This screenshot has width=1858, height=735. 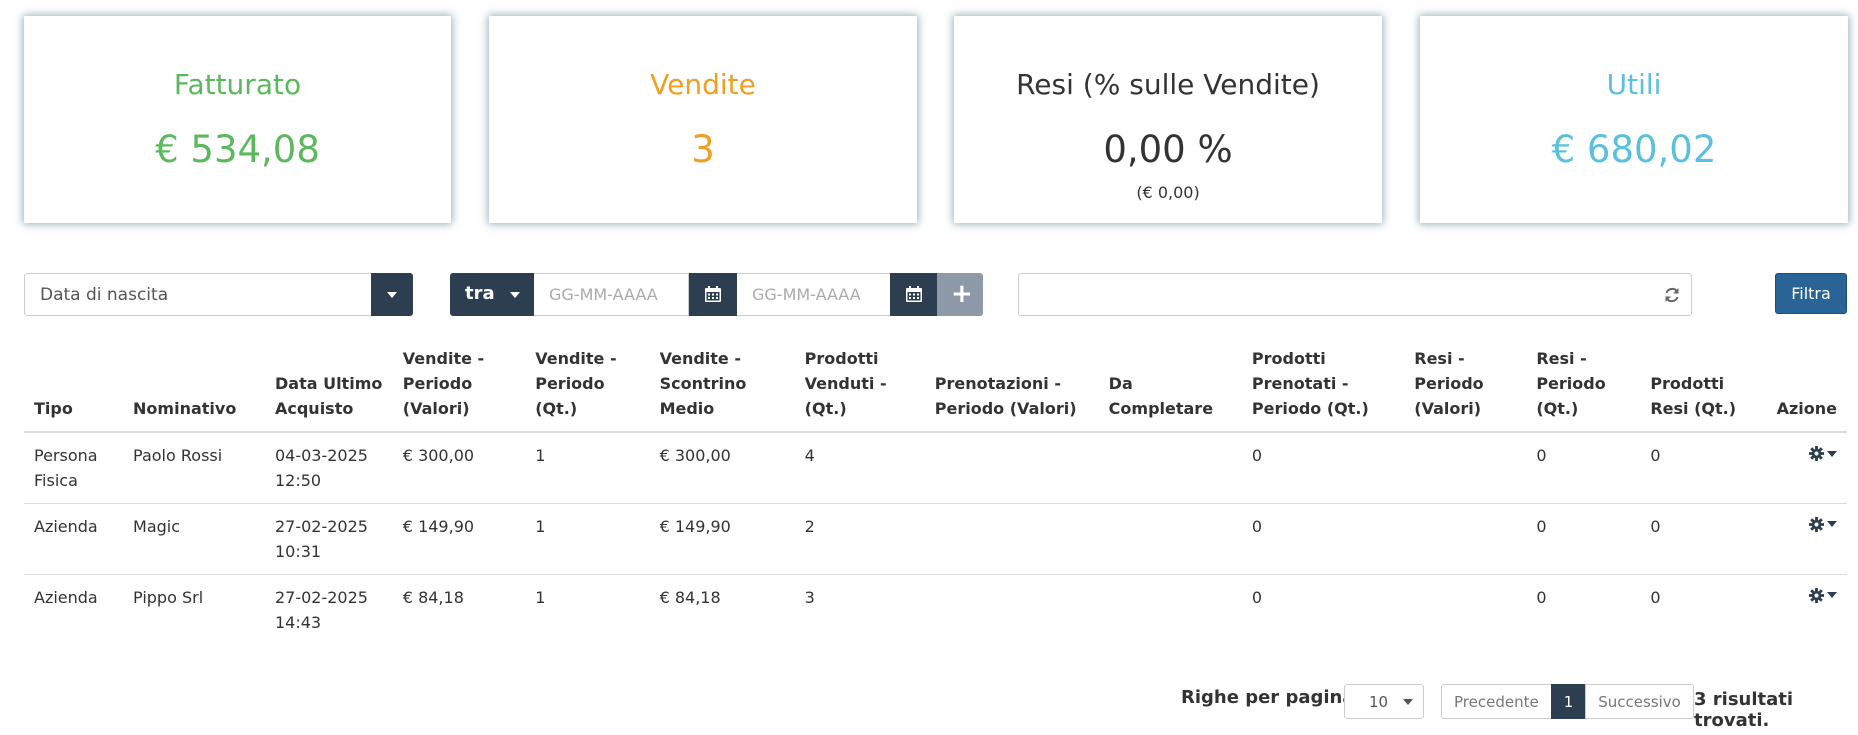 What do you see at coordinates (1496, 701) in the screenshot?
I see `prev-page-button: Precedente` at bounding box center [1496, 701].